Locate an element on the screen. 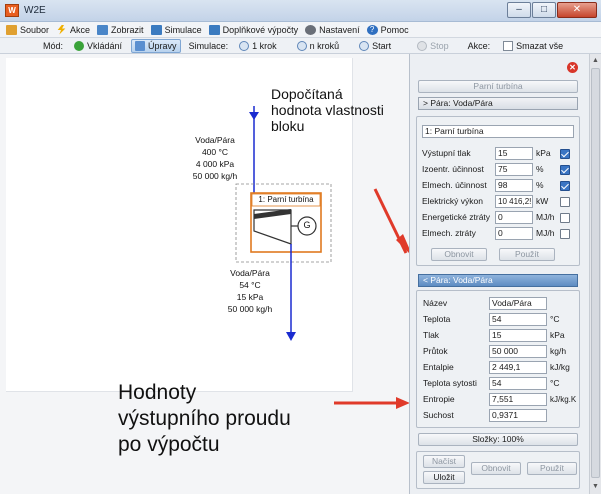 Image resolution: width=601 pixels, height=494 pixels. stream-name-value: Voda/Pára is located at coordinates (518, 303).